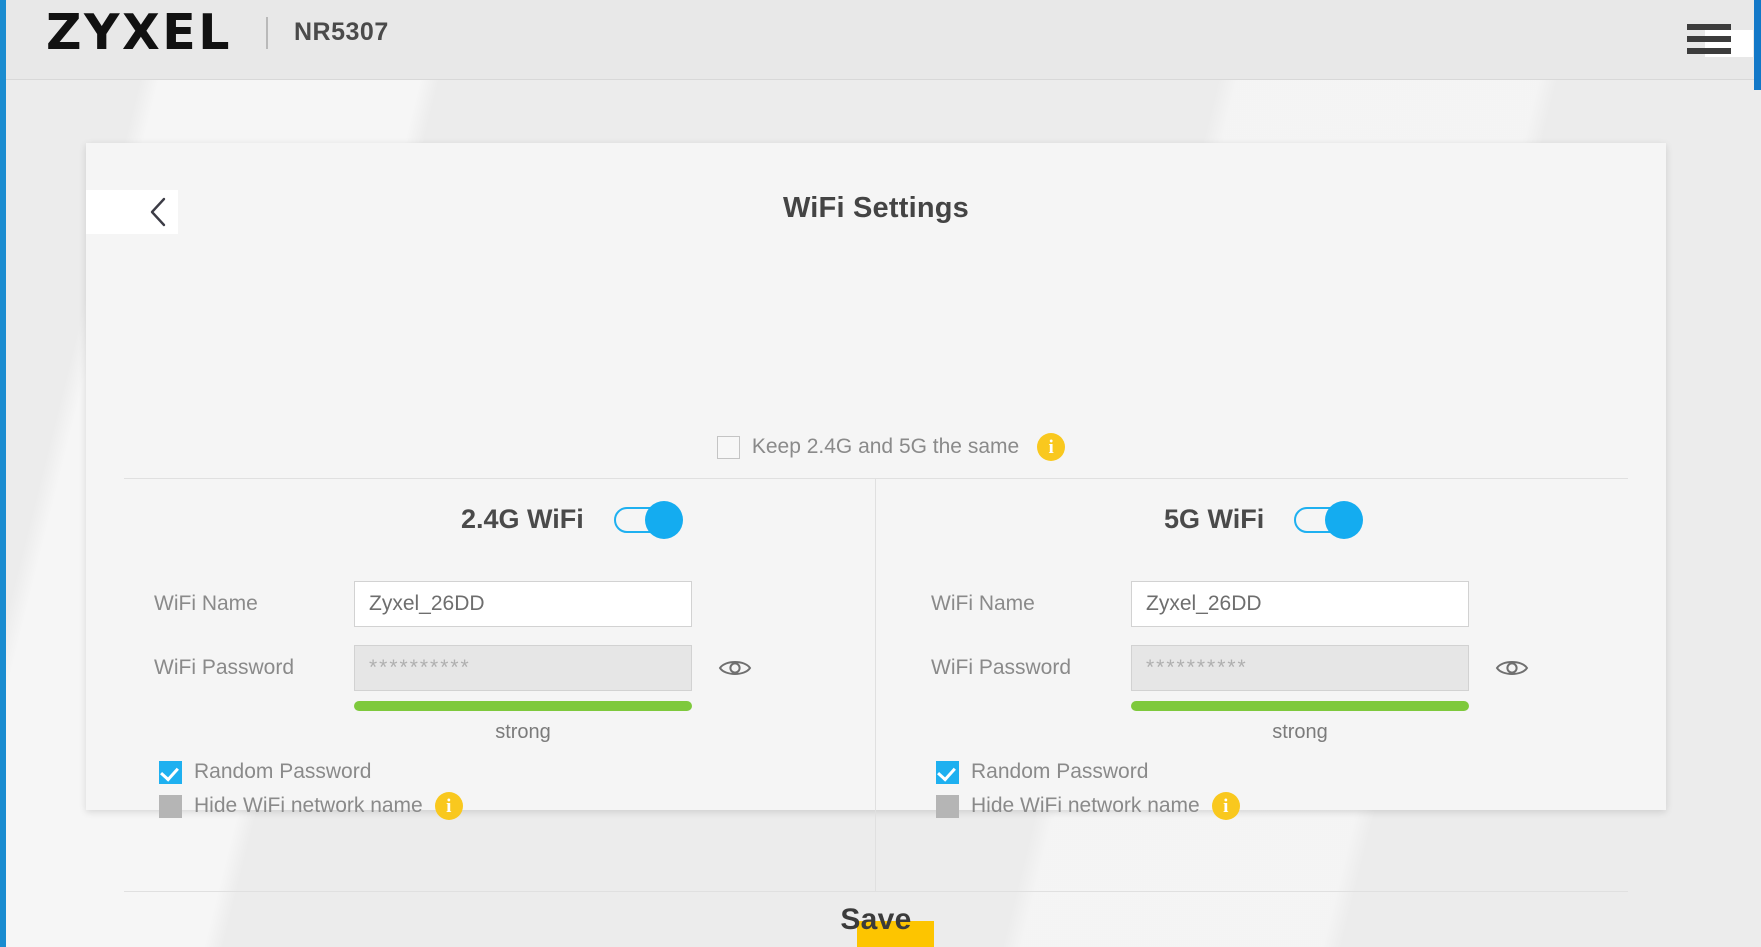 The height and width of the screenshot is (947, 1761). What do you see at coordinates (876, 891) in the screenshot?
I see `divider-bottom` at bounding box center [876, 891].